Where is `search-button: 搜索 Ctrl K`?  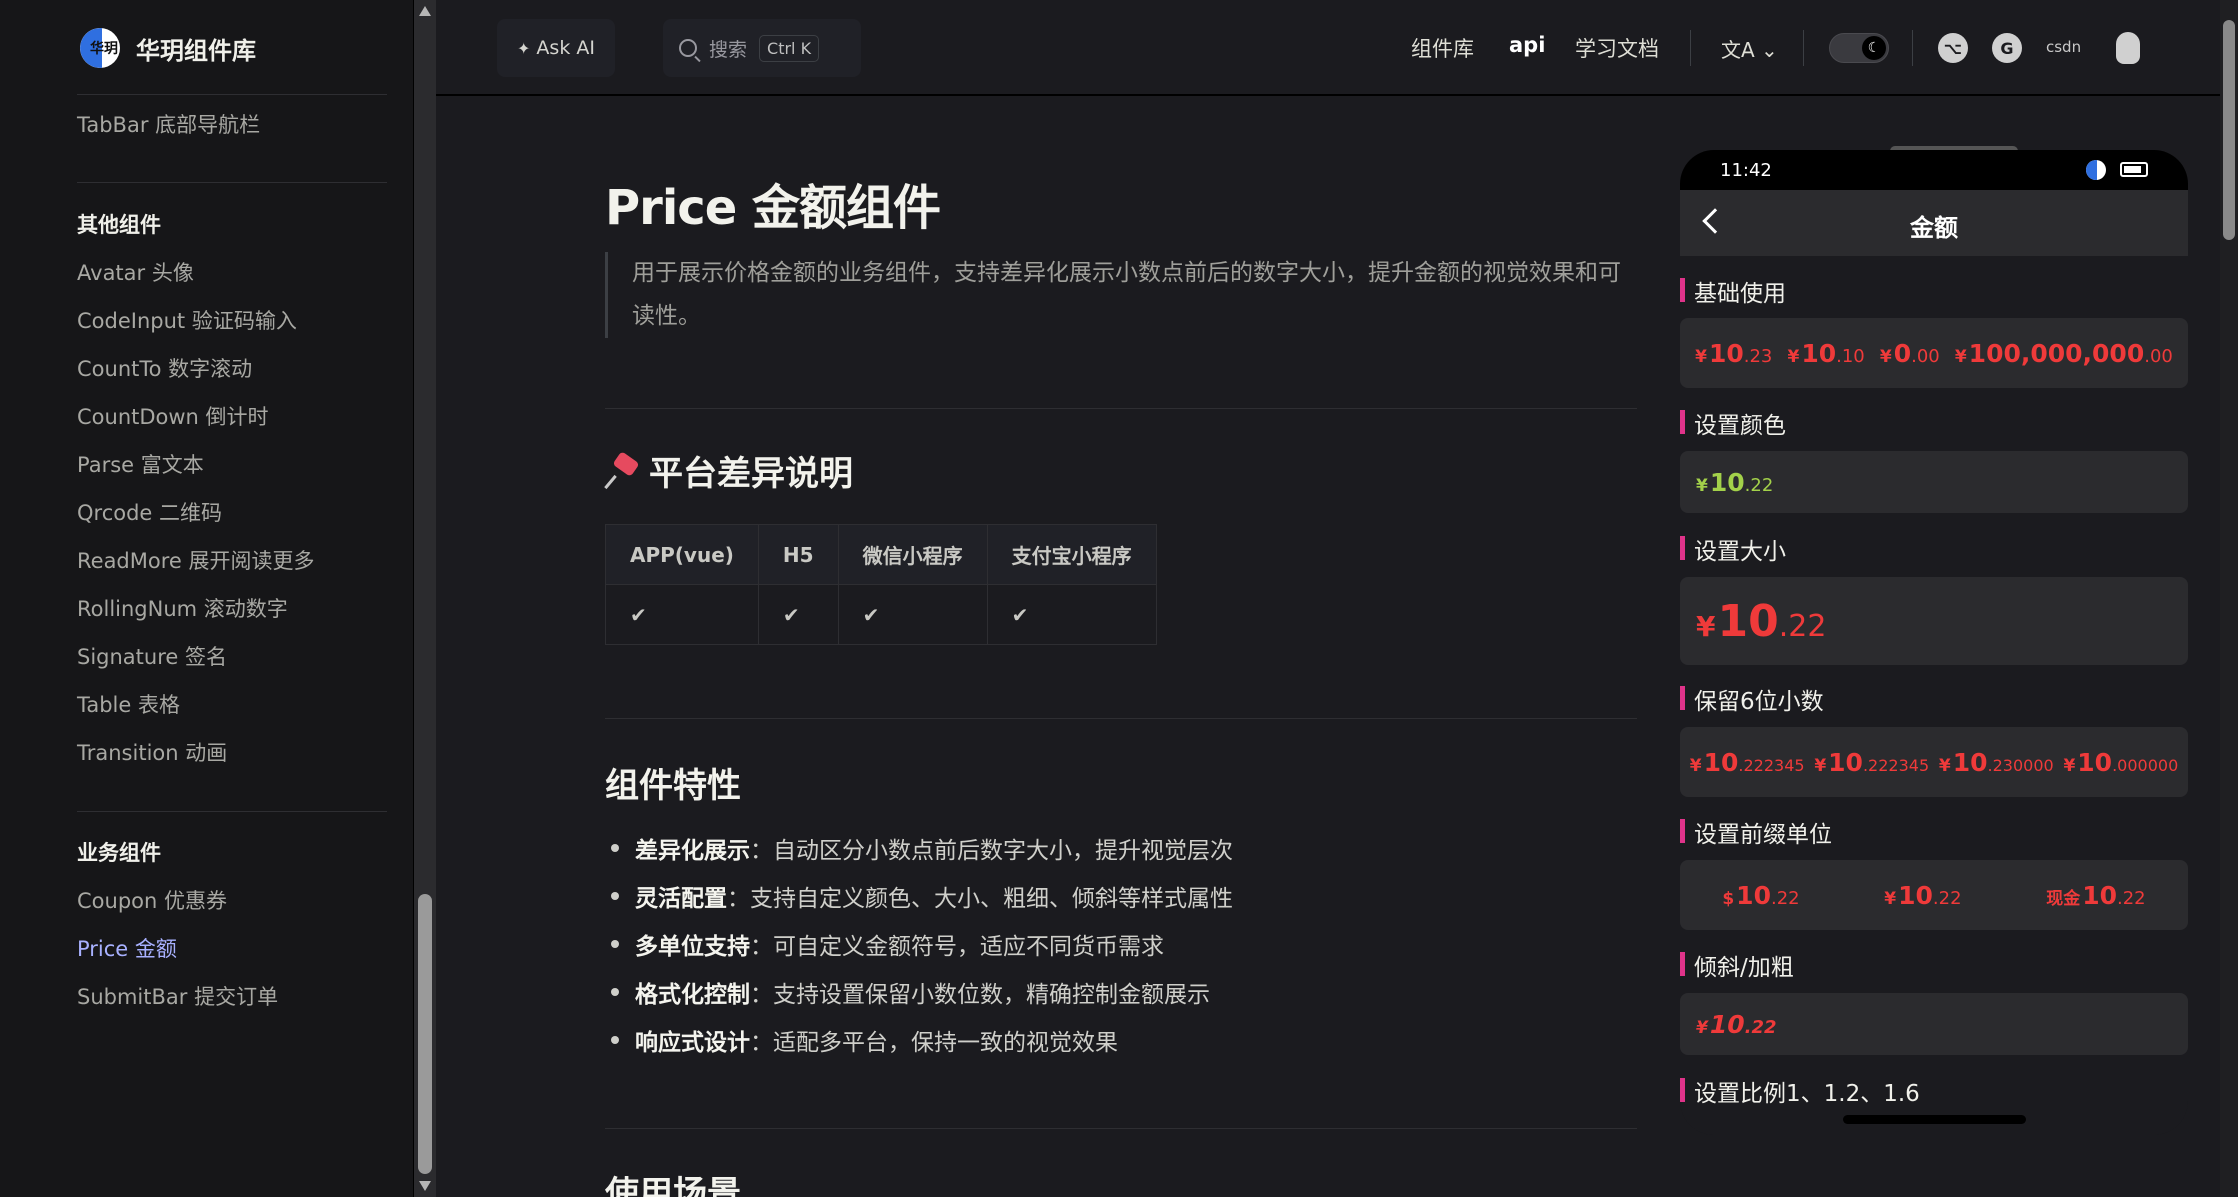
search-button: 搜索 Ctrl K is located at coordinates (762, 48).